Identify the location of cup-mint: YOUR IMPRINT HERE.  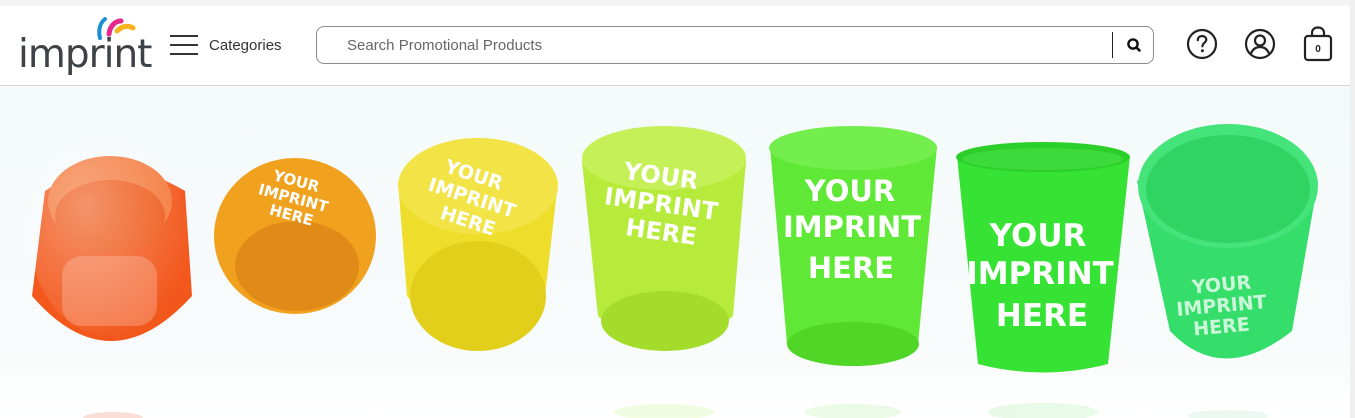
(1227, 241).